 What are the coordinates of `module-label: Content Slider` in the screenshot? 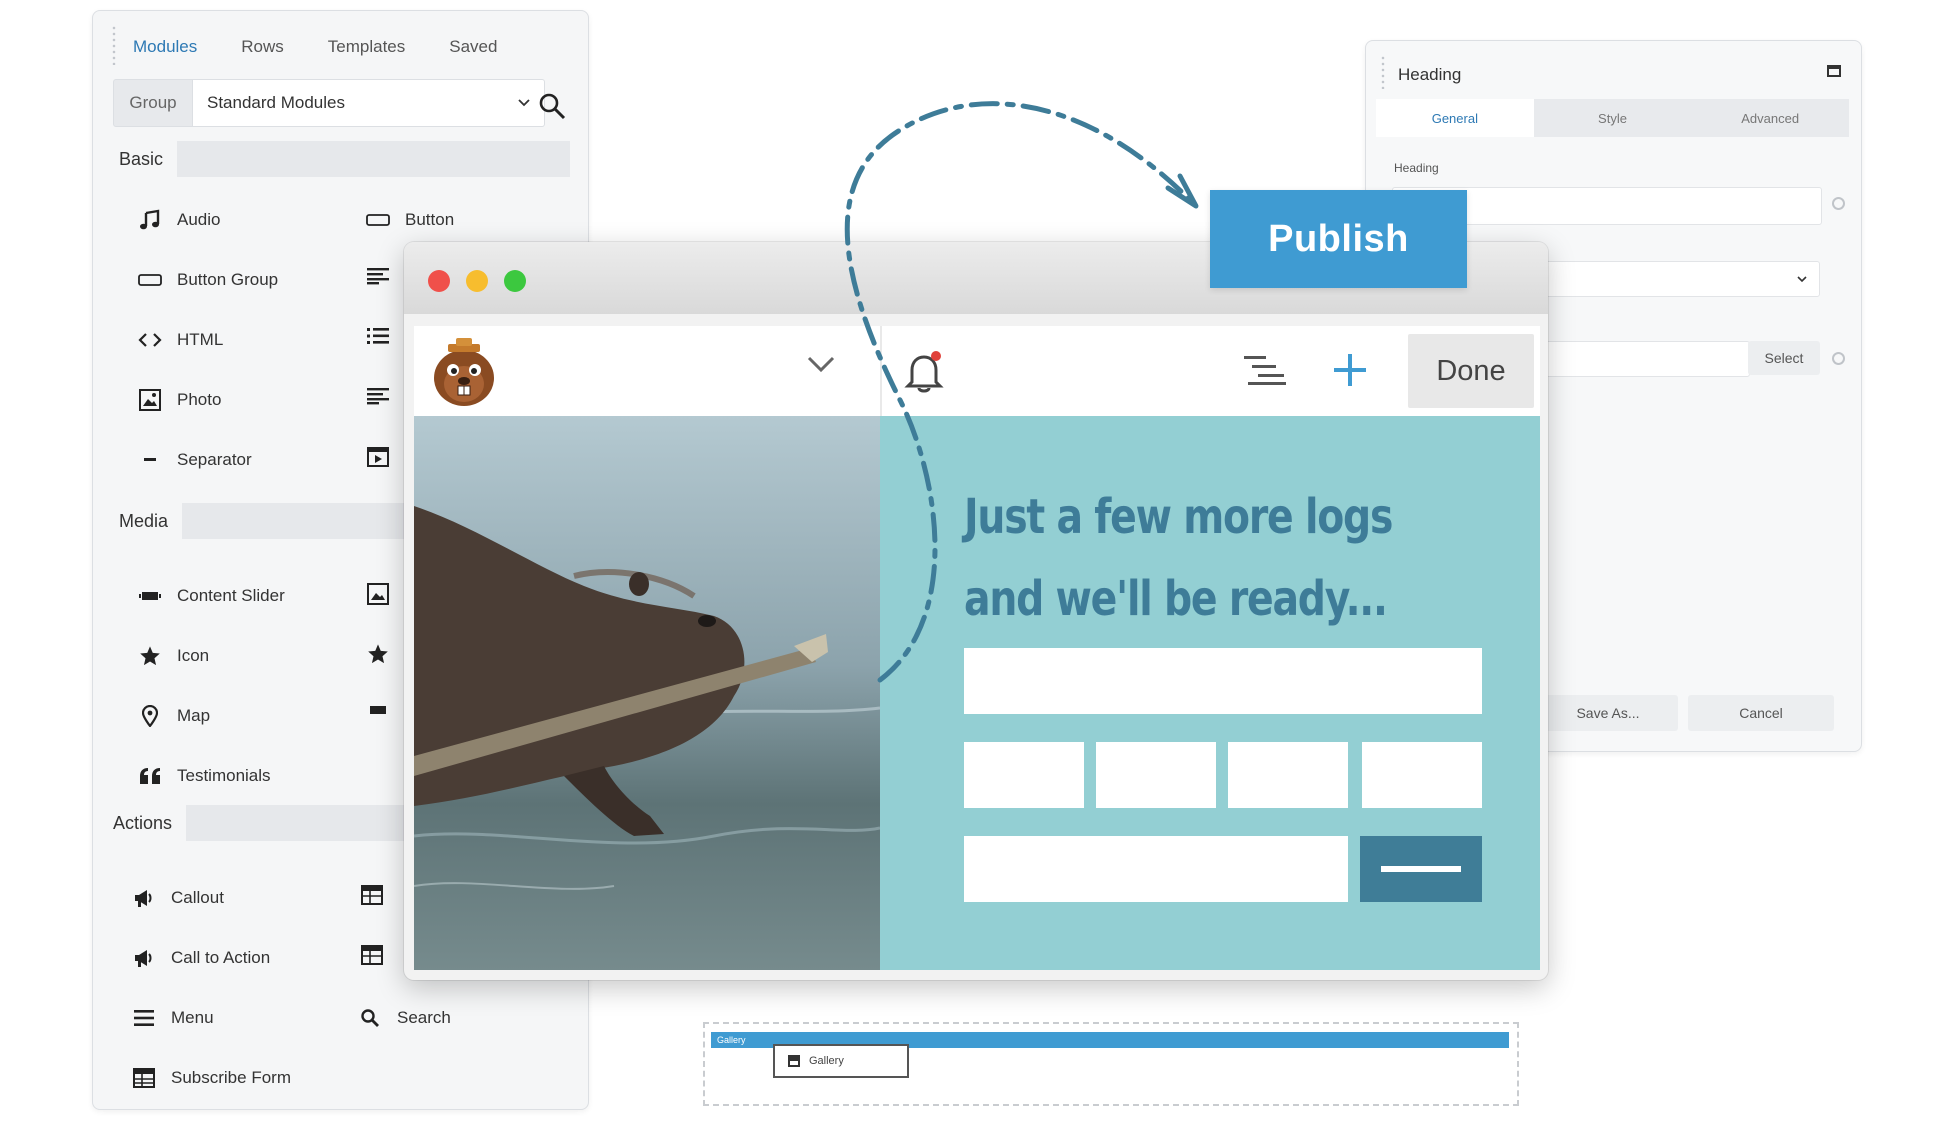 It's located at (231, 595).